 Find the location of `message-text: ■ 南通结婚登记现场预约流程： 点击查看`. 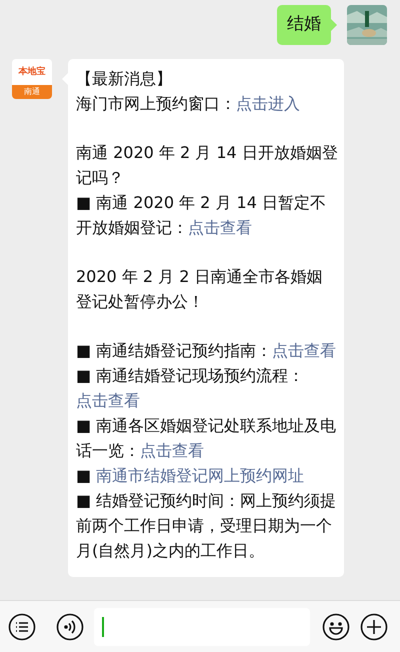

message-text: ■ 南通结婚登记现场预约流程： 点击查看 is located at coordinates (191, 388).